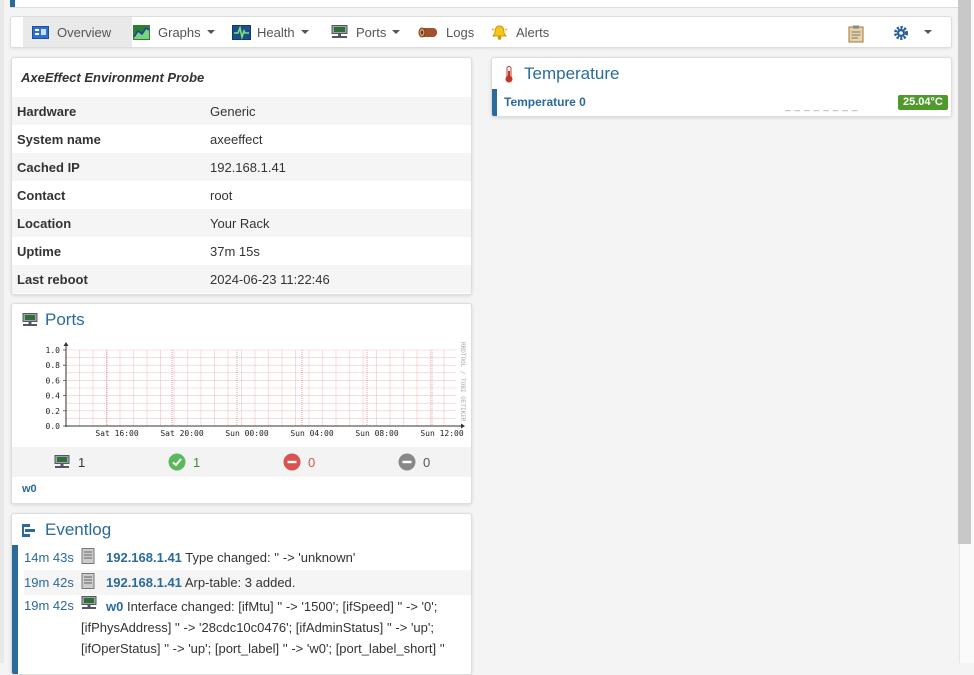  What do you see at coordinates (236, 139) in the screenshot?
I see `info-value: axeeffect` at bounding box center [236, 139].